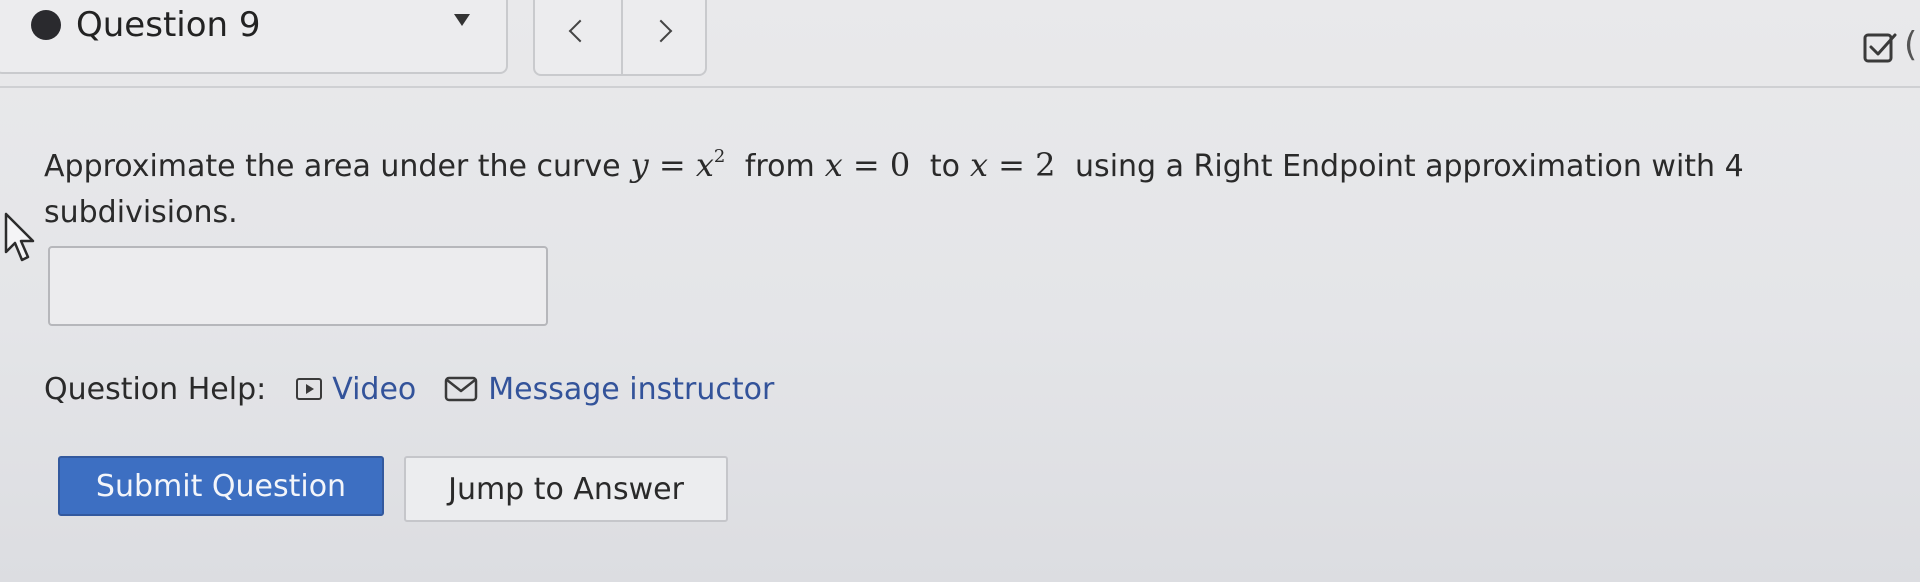  Describe the element at coordinates (1880, 48) in the screenshot. I see `check-square-icon` at that location.